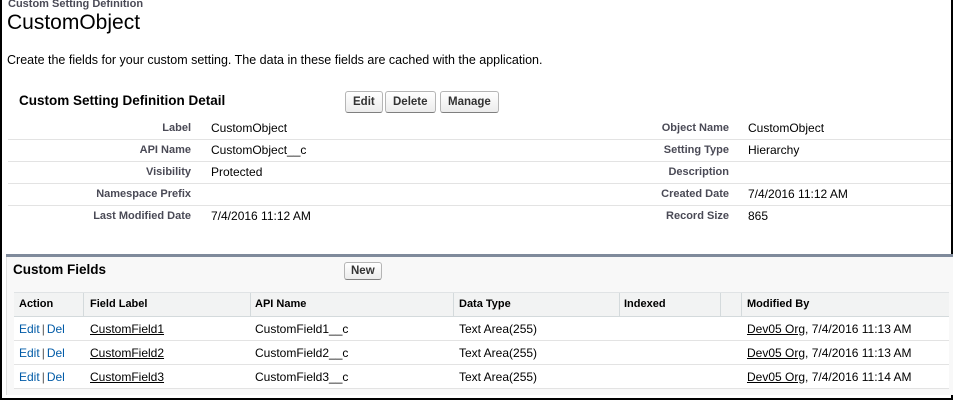 The width and height of the screenshot is (953, 400). Describe the element at coordinates (143, 194) in the screenshot. I see `detail-label: Namespace Prefix` at that location.